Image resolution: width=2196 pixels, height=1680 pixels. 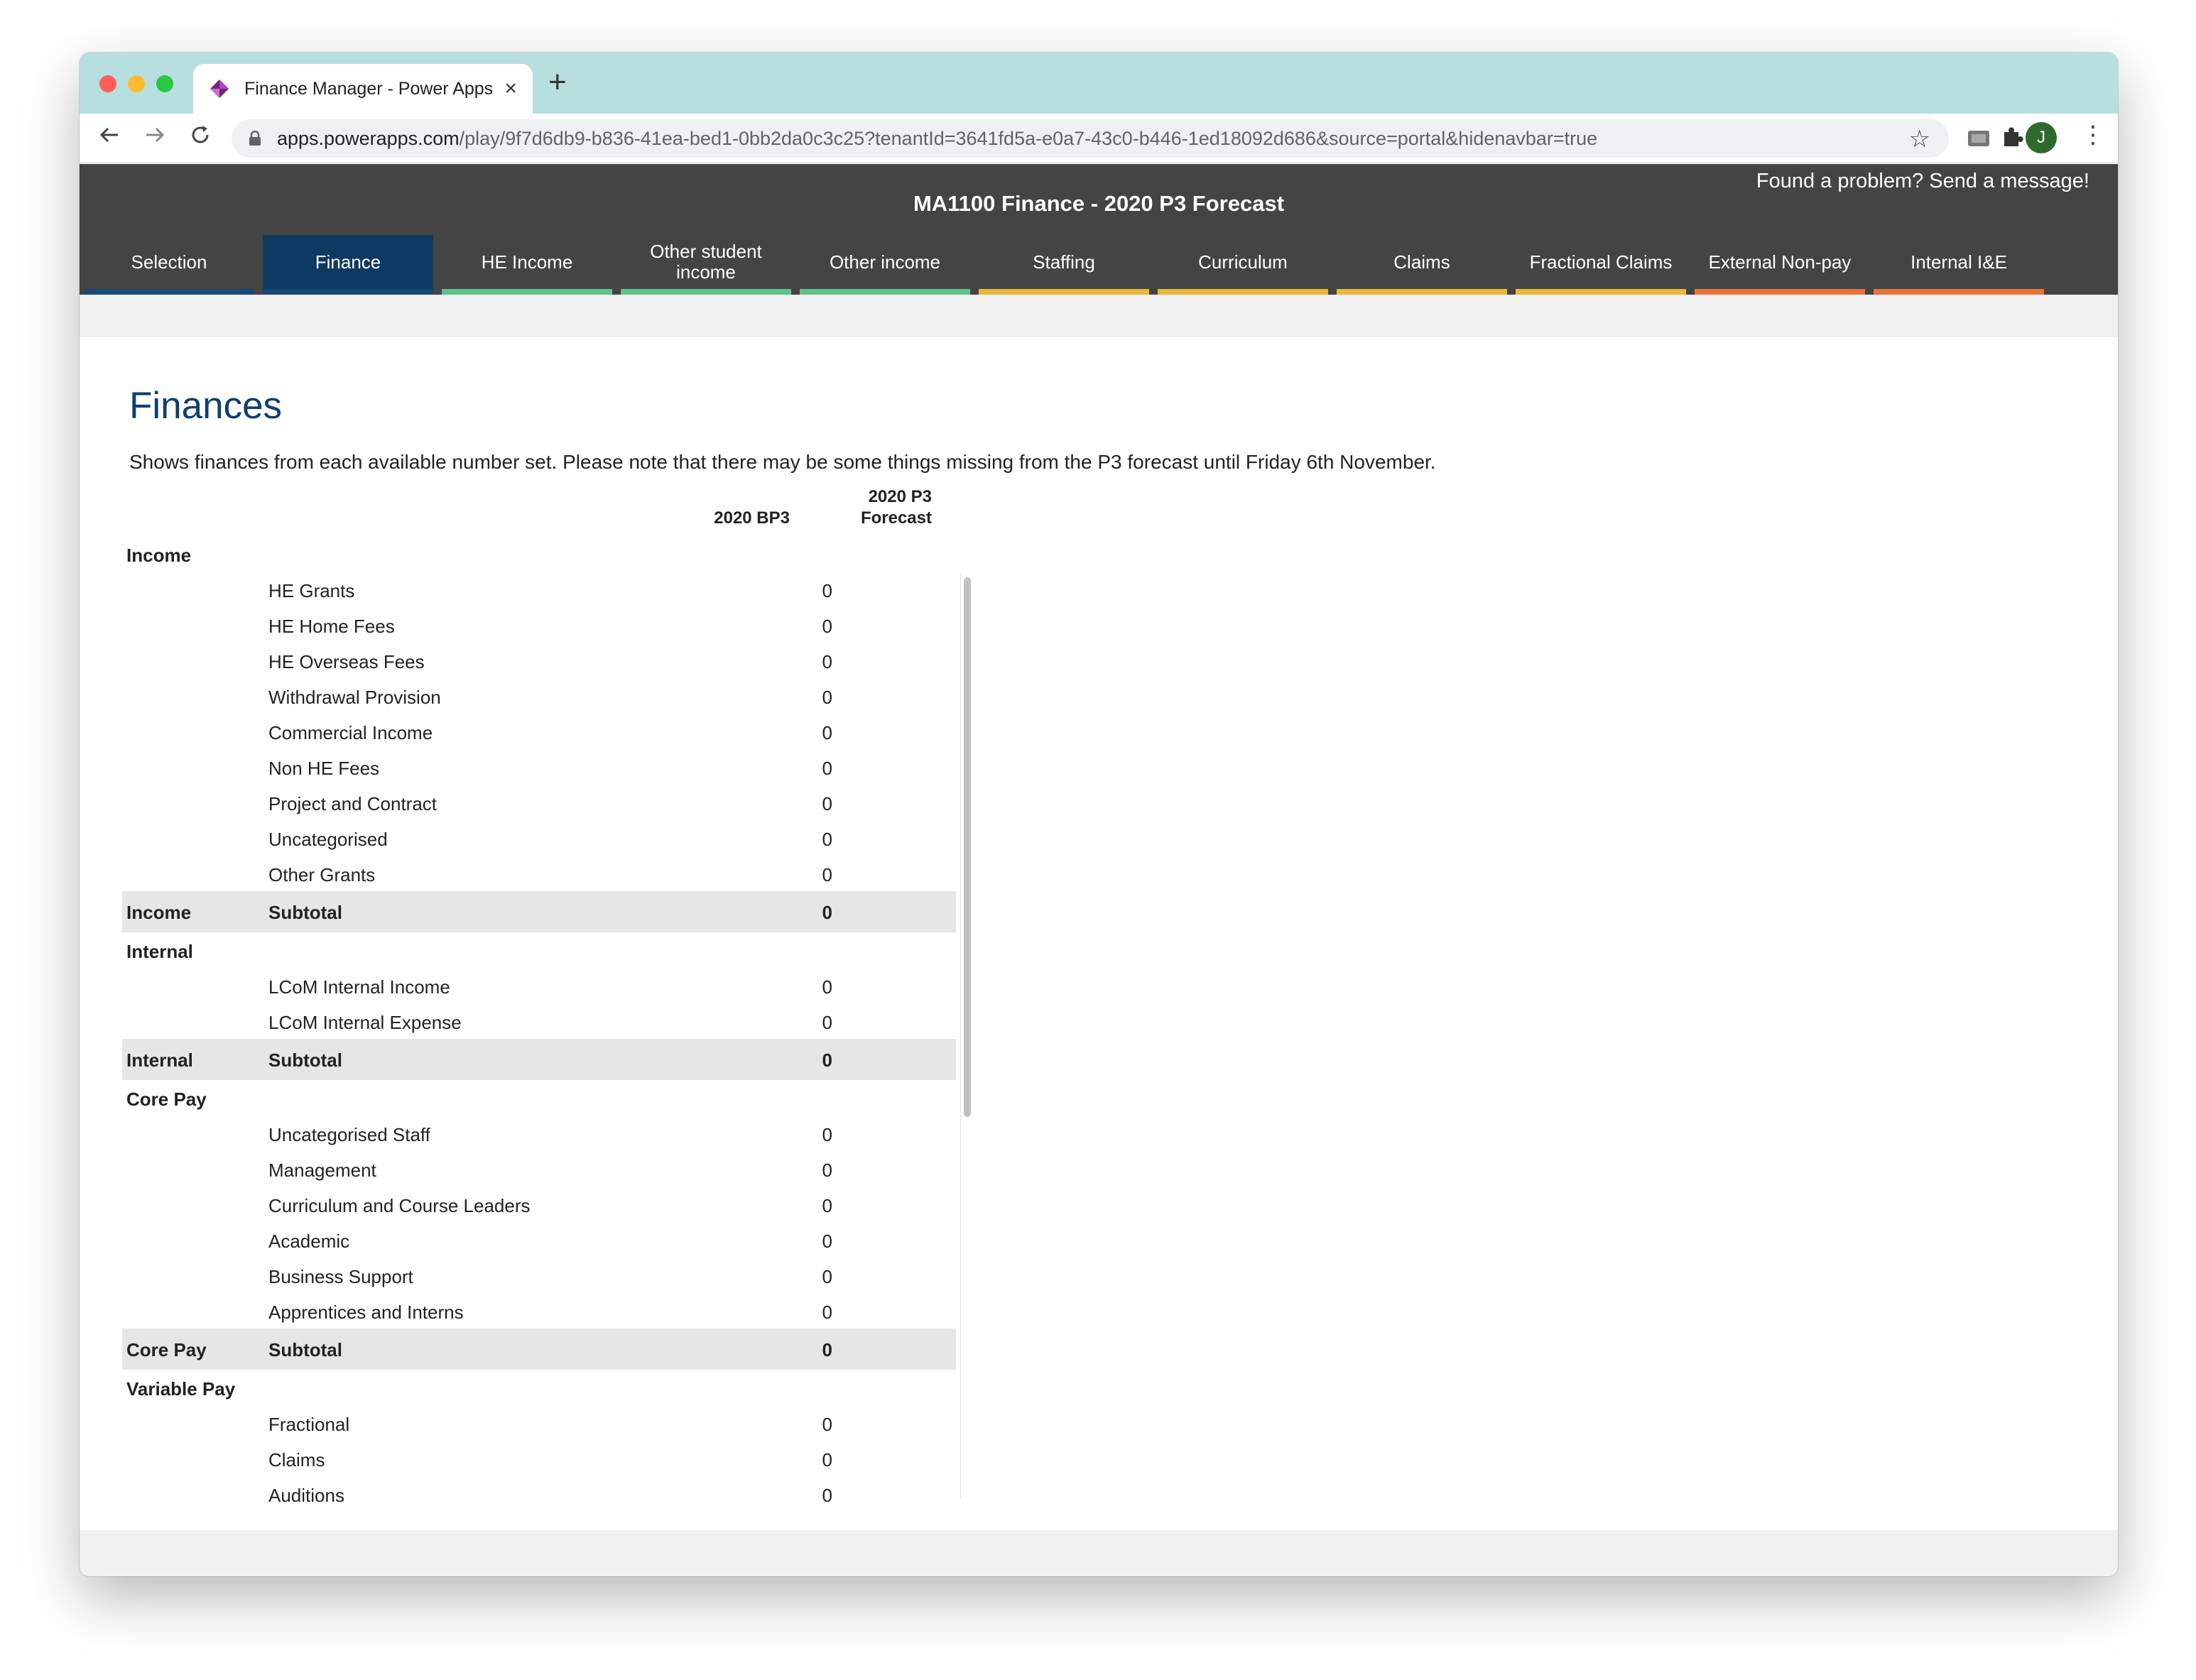 I want to click on feedback-link: Found a problem? Send a message!, so click(x=1922, y=181).